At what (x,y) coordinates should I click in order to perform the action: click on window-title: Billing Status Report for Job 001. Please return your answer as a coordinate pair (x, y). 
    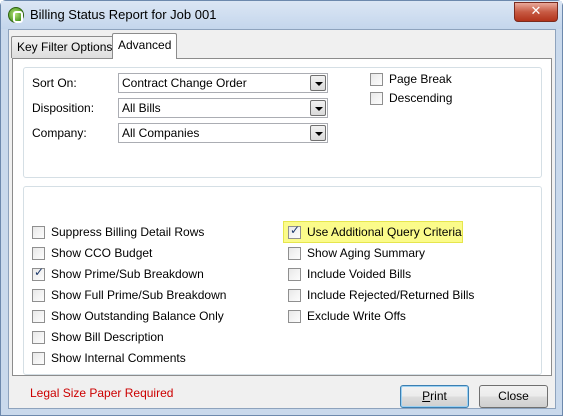
    Looking at the image, I should click on (123, 14).